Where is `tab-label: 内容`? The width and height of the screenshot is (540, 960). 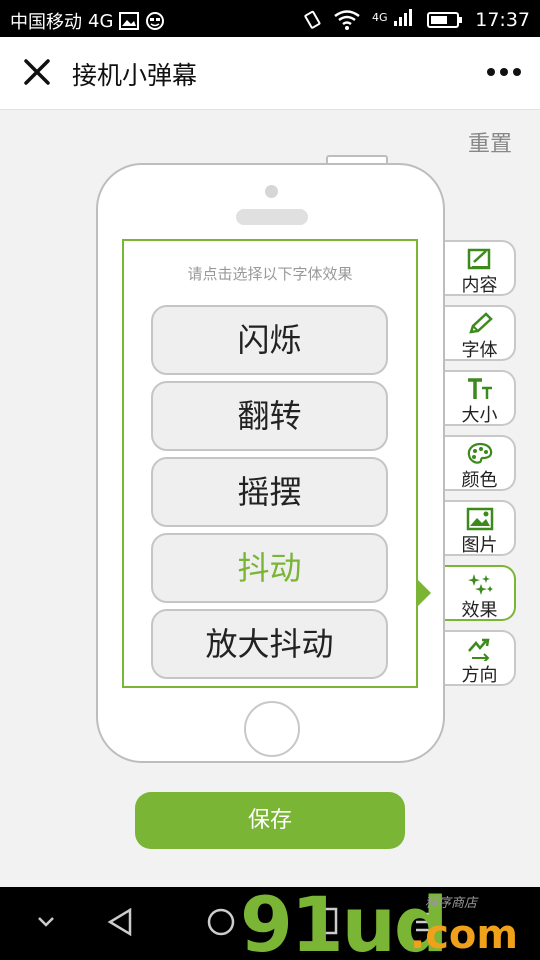
tab-label: 内容 is located at coordinates (479, 285).